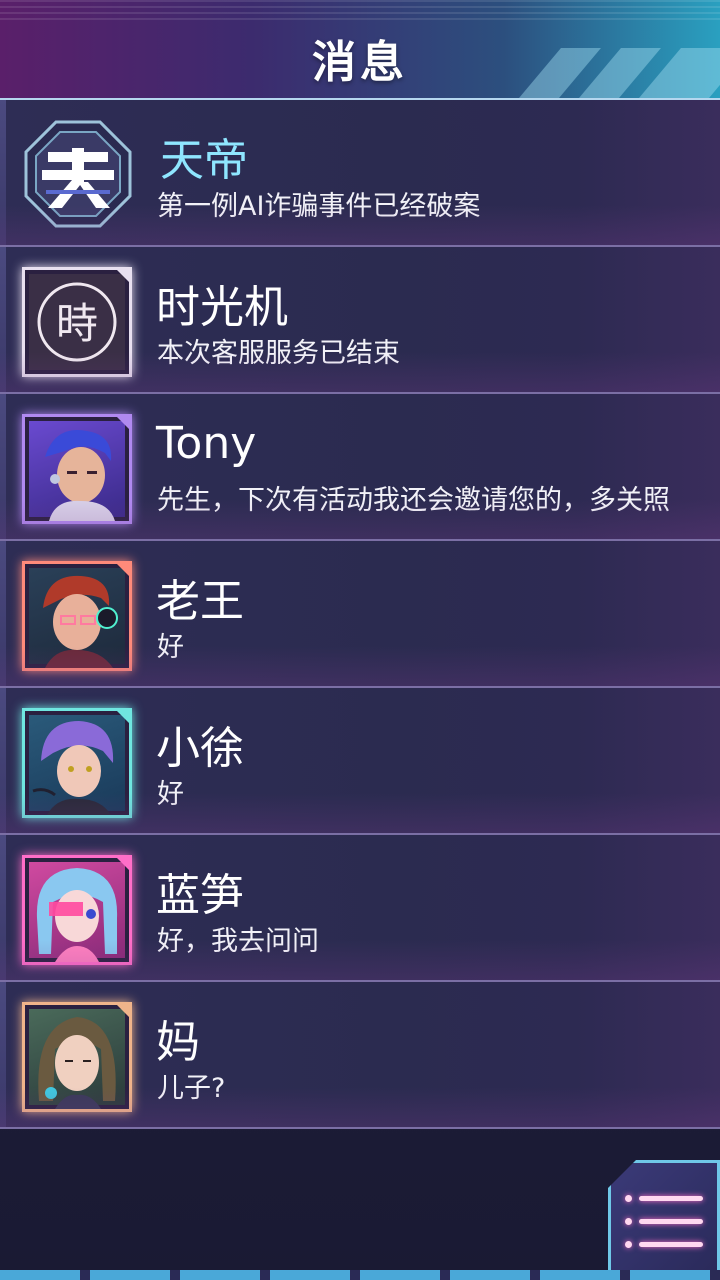 This screenshot has height=1280, width=720. Describe the element at coordinates (204, 160) in the screenshot. I see `contact-name: 天帝` at that location.